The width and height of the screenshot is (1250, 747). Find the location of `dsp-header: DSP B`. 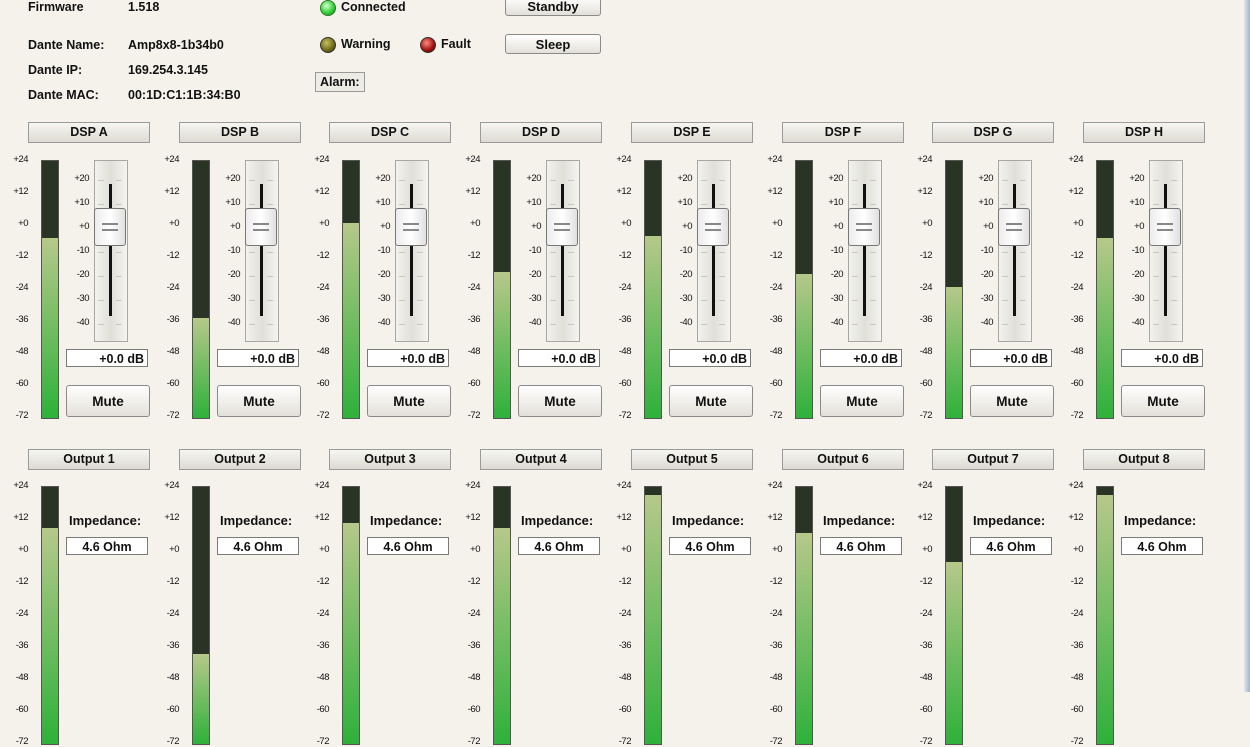

dsp-header: DSP B is located at coordinates (240, 132).